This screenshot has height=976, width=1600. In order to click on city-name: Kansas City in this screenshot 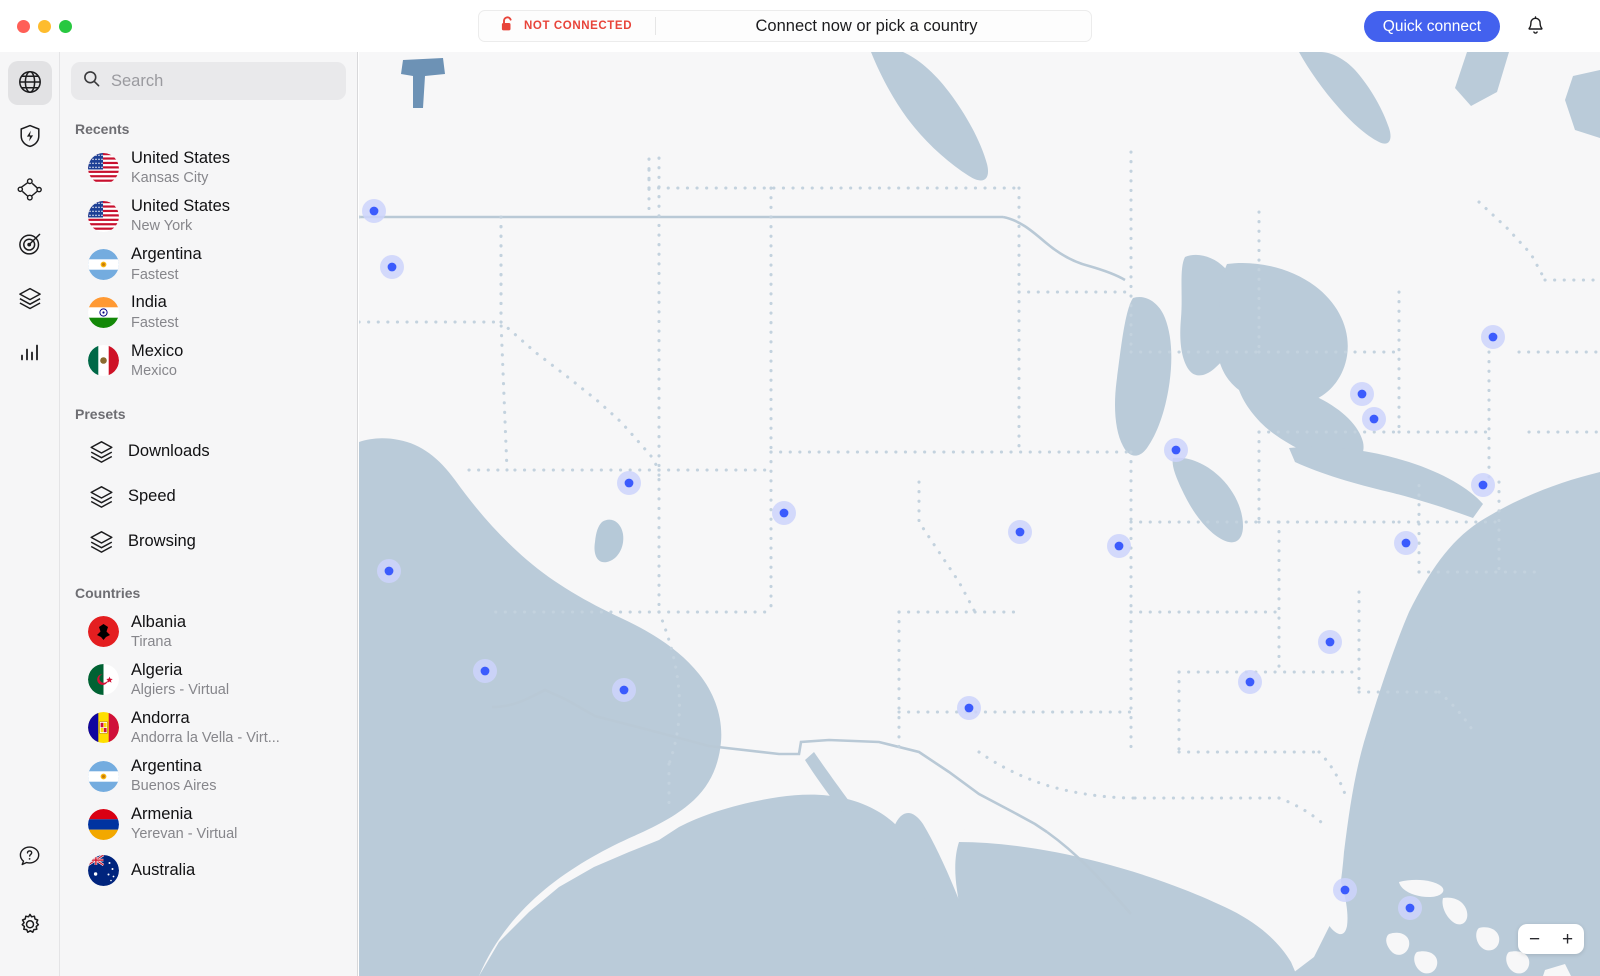, I will do `click(170, 178)`.